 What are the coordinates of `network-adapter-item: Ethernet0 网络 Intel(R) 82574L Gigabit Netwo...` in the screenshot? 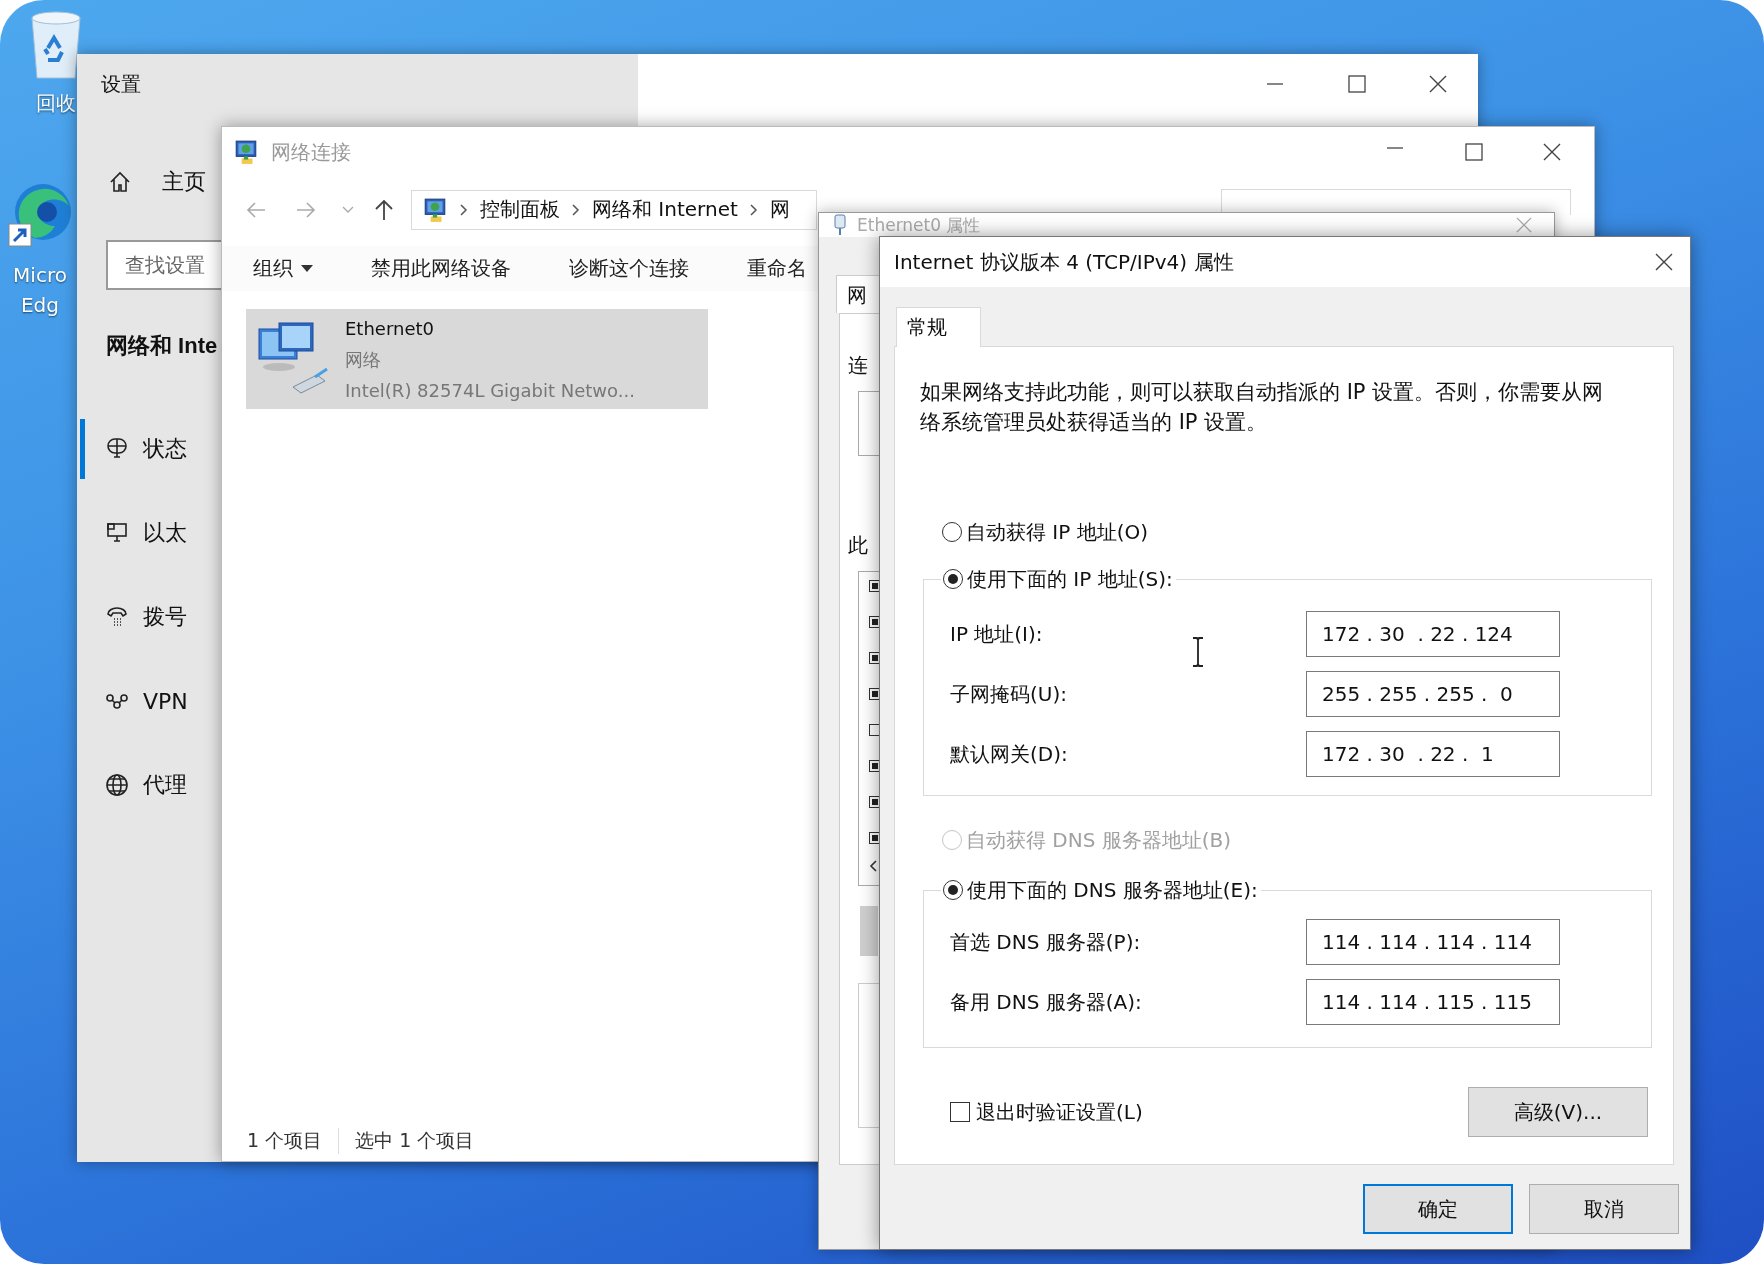 It's located at (477, 359).